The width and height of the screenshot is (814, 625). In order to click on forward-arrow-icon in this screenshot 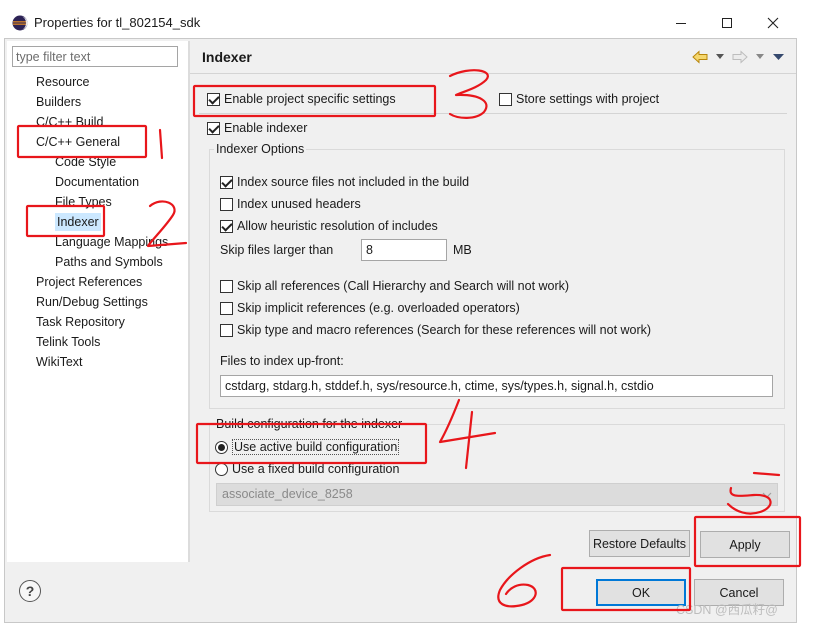, I will do `click(740, 57)`.